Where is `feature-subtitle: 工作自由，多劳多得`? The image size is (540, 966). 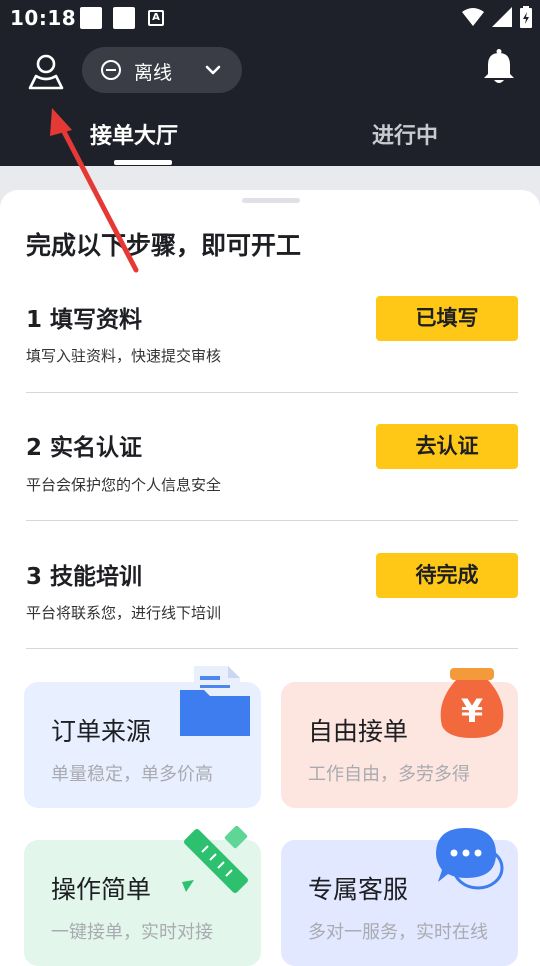
feature-subtitle: 工作自由，多劳多得 is located at coordinates (389, 774).